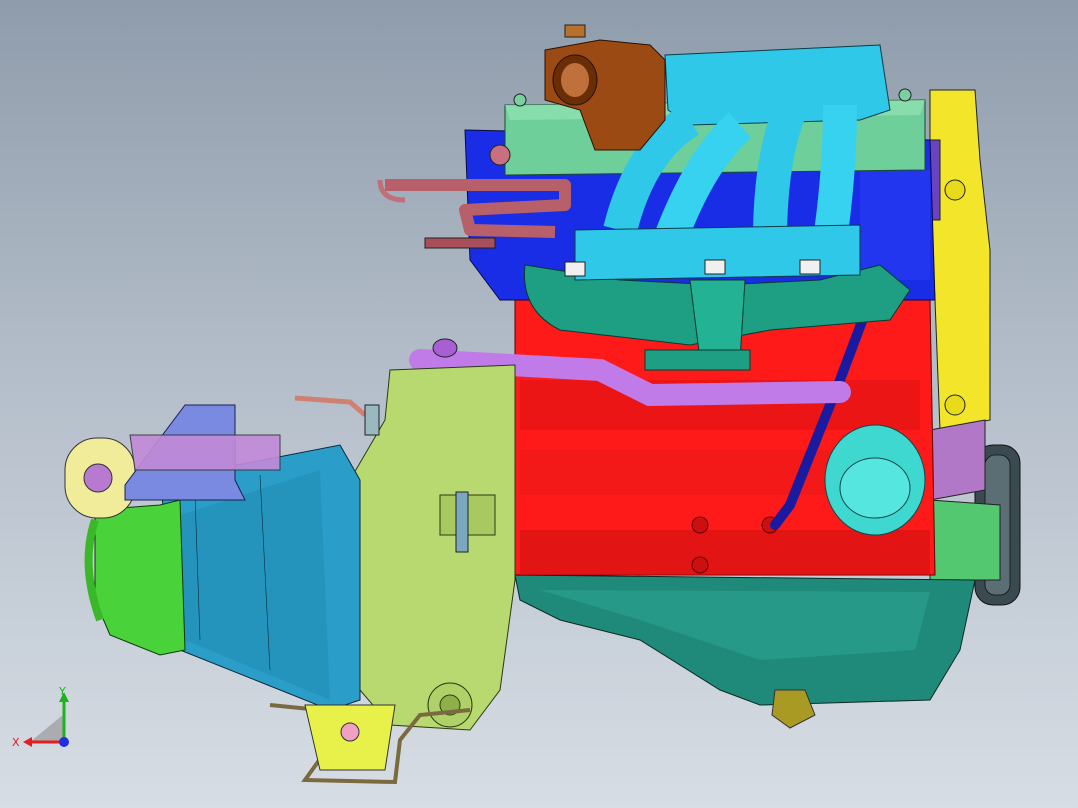  What do you see at coordinates (64, 742) in the screenshot?
I see `z-axis-dot` at bounding box center [64, 742].